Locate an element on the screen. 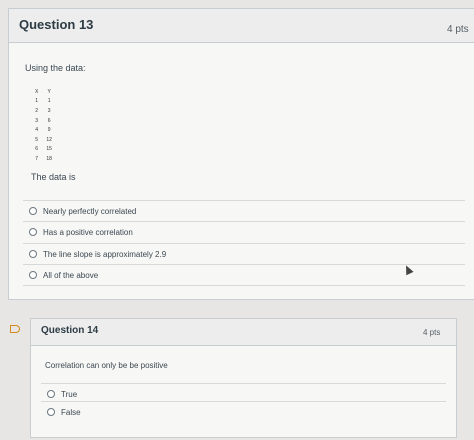 The width and height of the screenshot is (474, 440). table-cell: 18 is located at coordinates (49, 158).